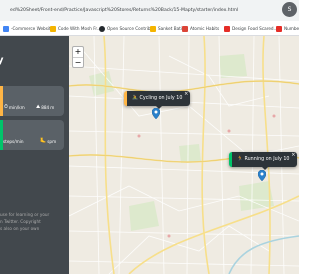 This screenshot has width=320, height=274. Describe the element at coordinates (267, 159) in the screenshot. I see `popup-label: Running on July 10` at that location.